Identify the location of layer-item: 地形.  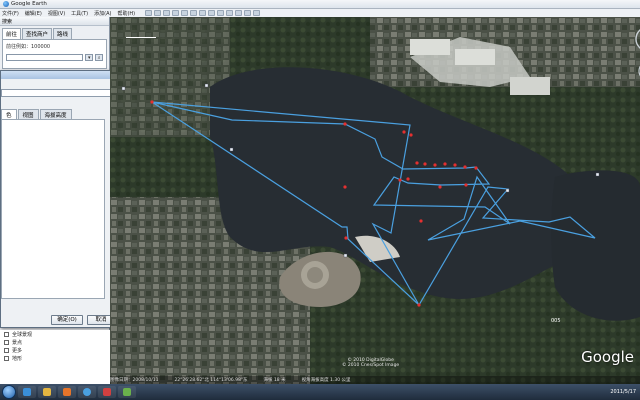
(55, 358).